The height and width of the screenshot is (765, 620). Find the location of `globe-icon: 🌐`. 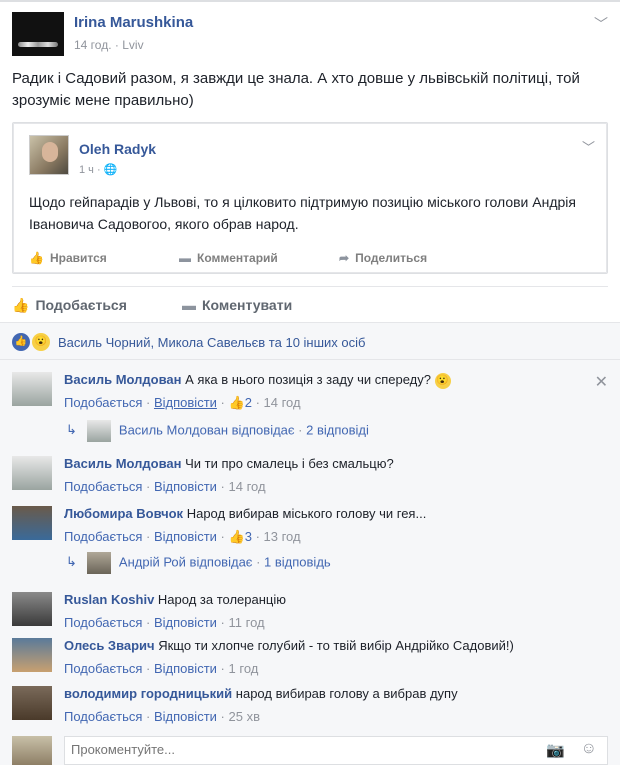

globe-icon: 🌐 is located at coordinates (110, 170).